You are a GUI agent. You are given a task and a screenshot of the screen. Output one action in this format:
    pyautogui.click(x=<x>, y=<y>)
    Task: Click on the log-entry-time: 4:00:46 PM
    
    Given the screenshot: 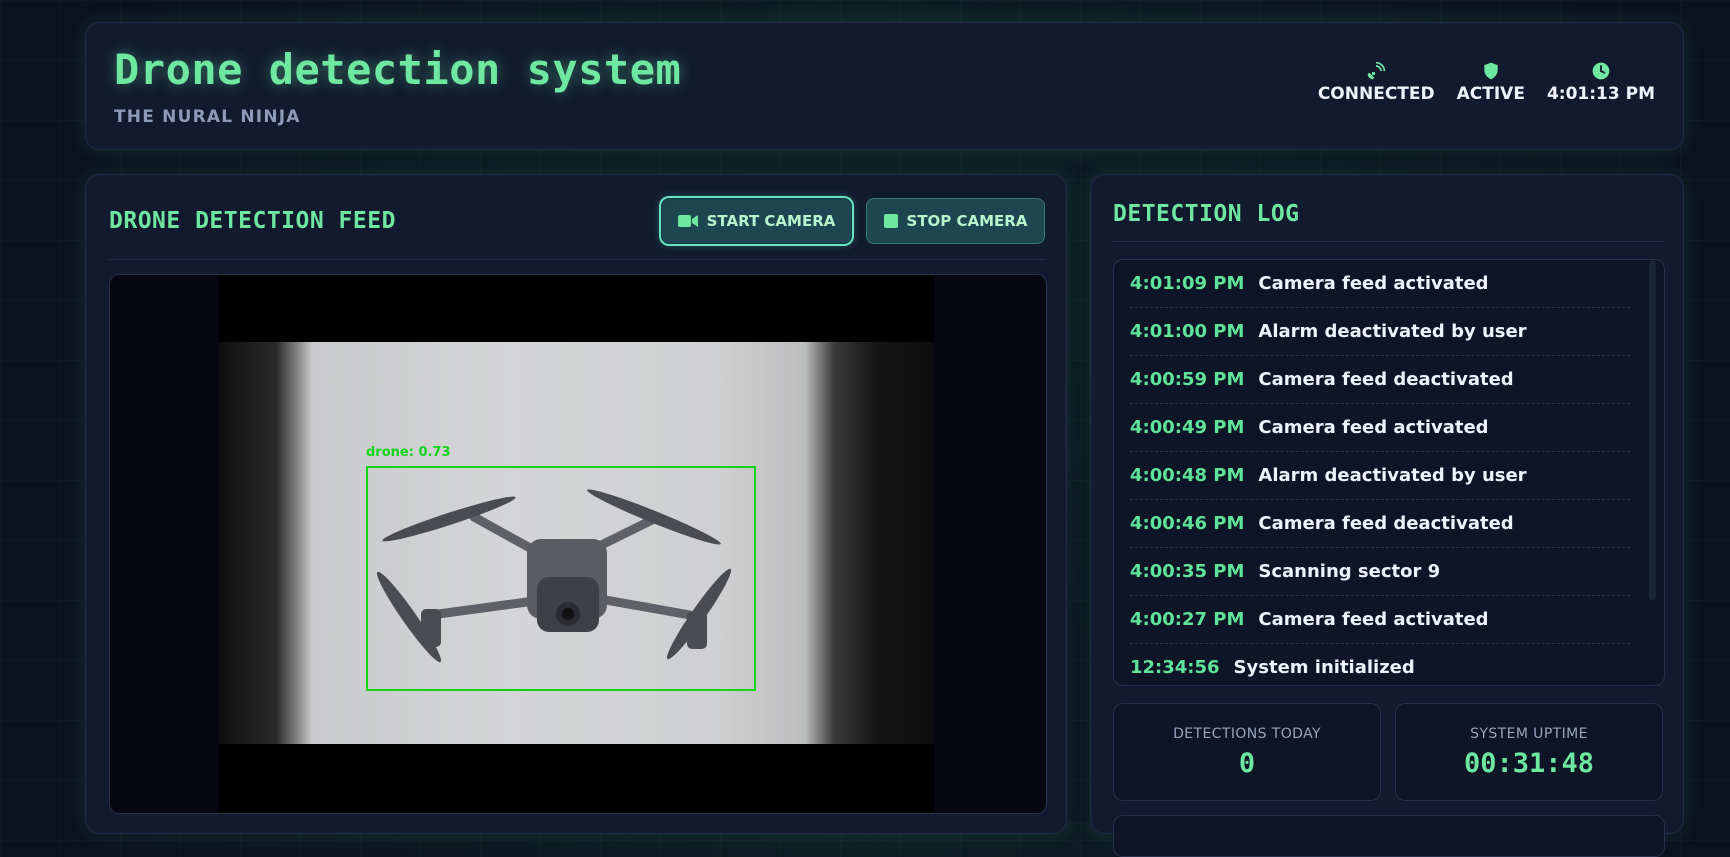 What is the action you would take?
    pyautogui.click(x=1187, y=523)
    